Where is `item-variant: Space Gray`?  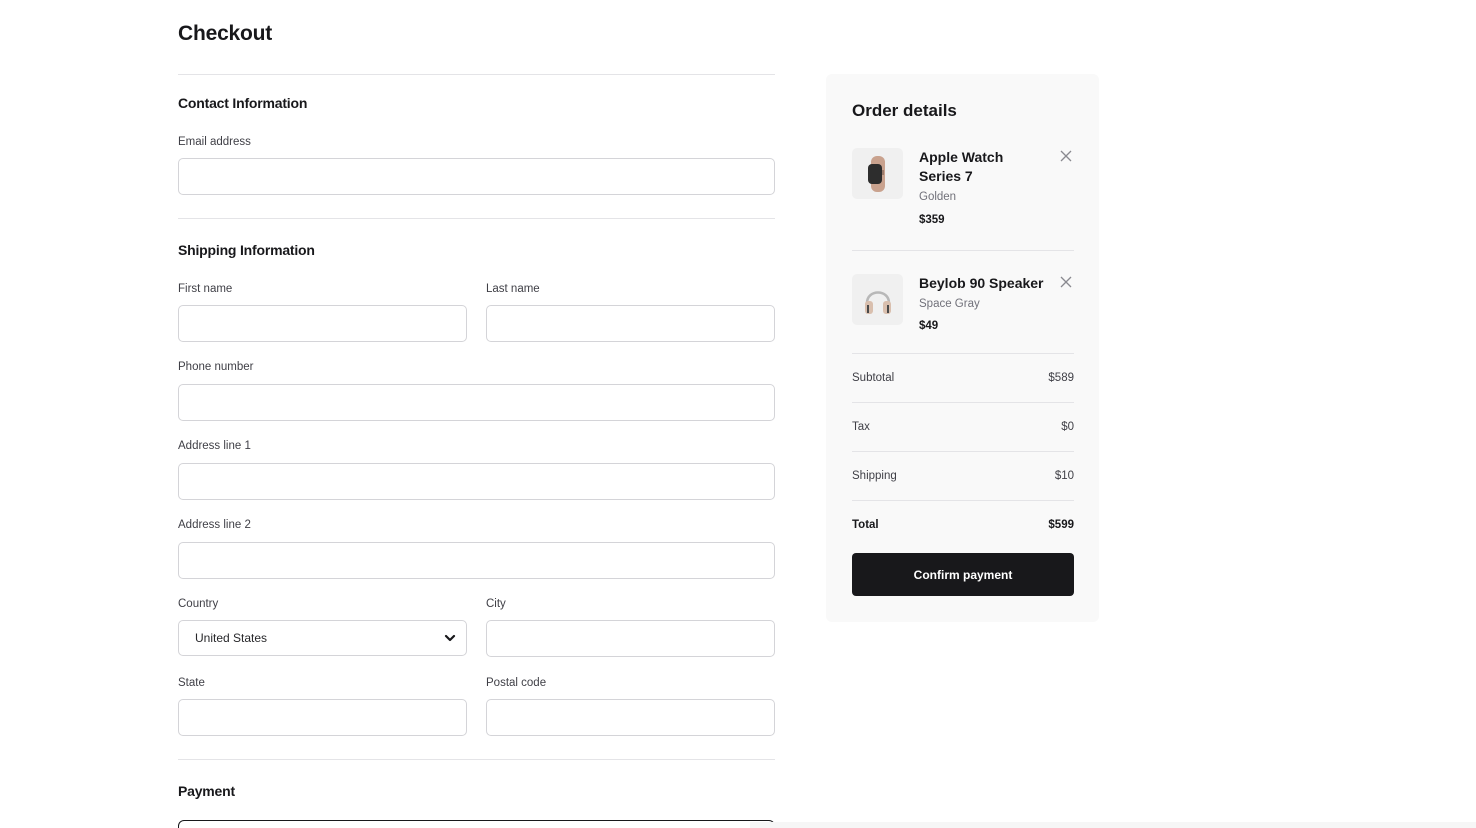 item-variant: Space Gray is located at coordinates (949, 304).